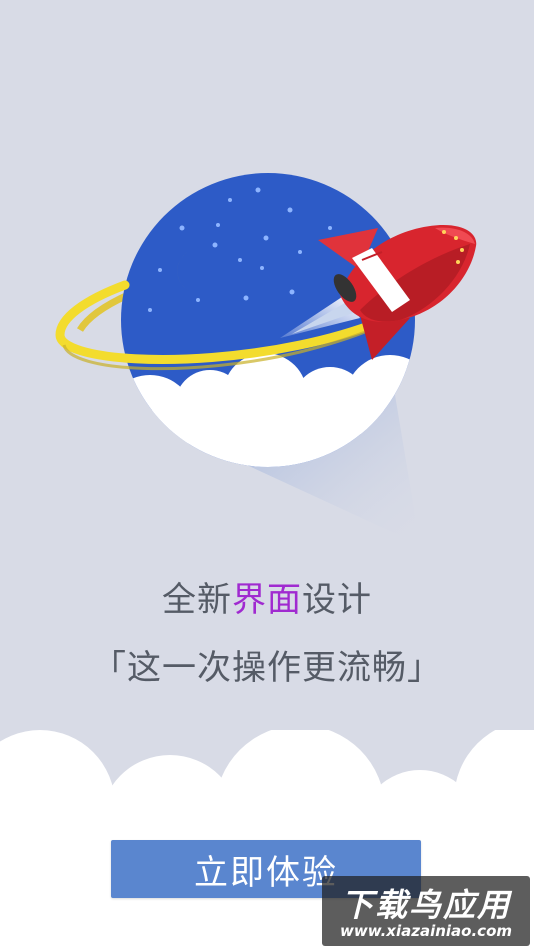  Describe the element at coordinates (267, 668) in the screenshot. I see `subheadline: 「这一次操作更流畅」` at that location.